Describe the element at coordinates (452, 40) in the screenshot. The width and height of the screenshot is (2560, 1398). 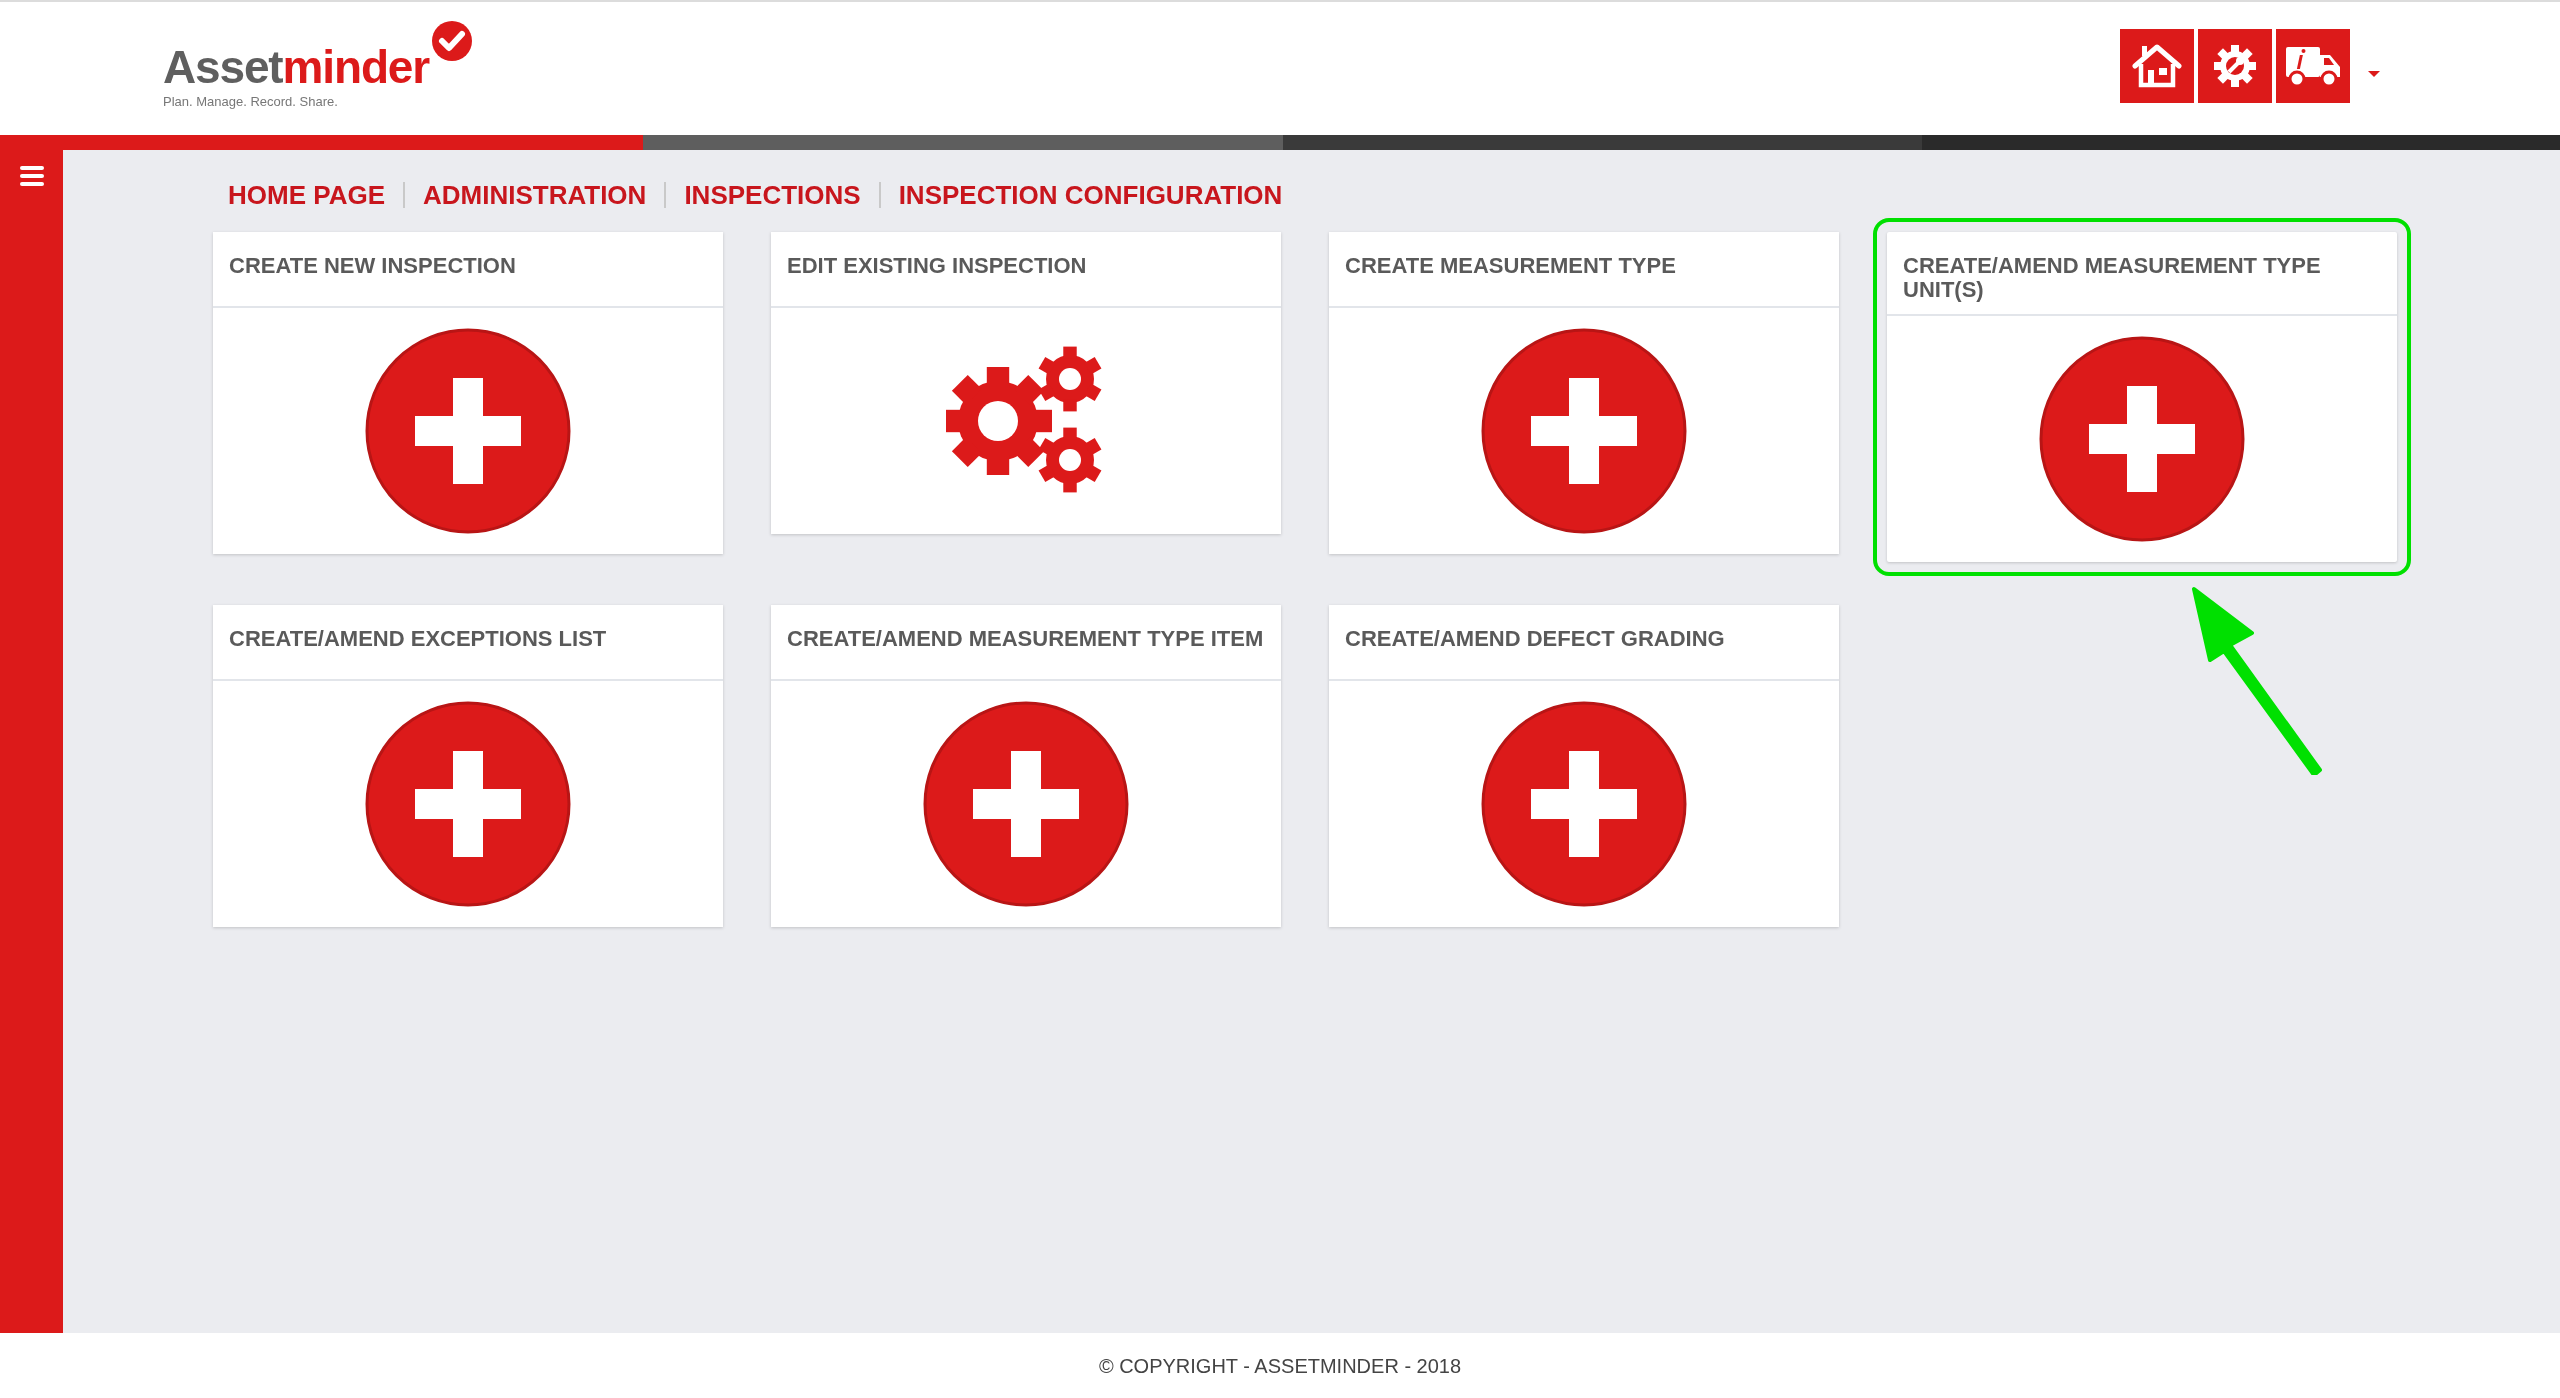
I see `checkmark-icon` at that location.